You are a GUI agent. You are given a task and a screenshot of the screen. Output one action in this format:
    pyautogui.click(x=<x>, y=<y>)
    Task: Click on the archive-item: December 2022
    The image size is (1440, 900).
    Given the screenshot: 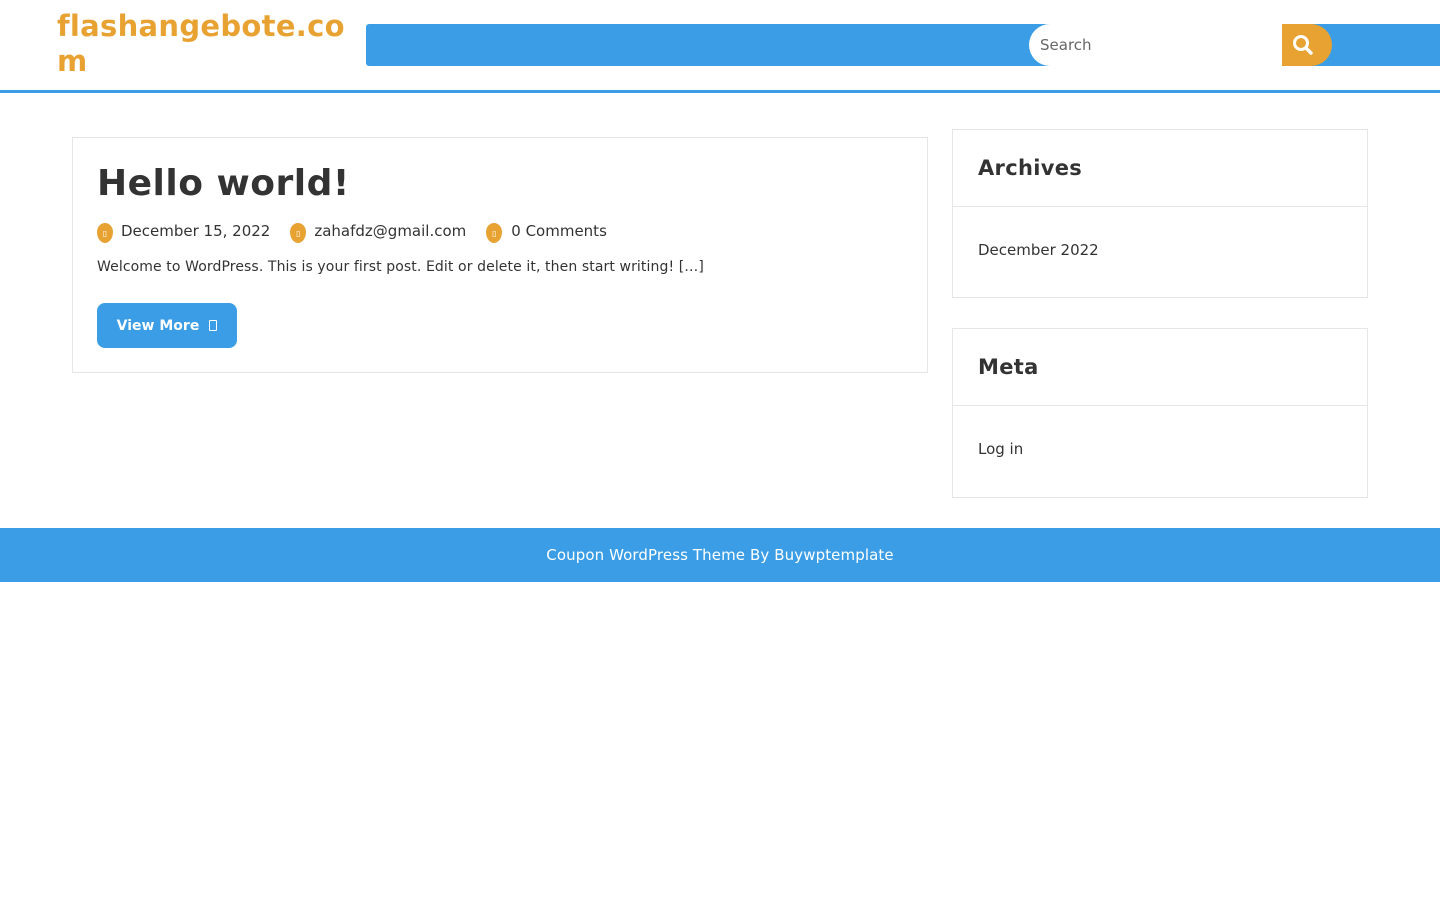 What is the action you would take?
    pyautogui.click(x=1172, y=250)
    